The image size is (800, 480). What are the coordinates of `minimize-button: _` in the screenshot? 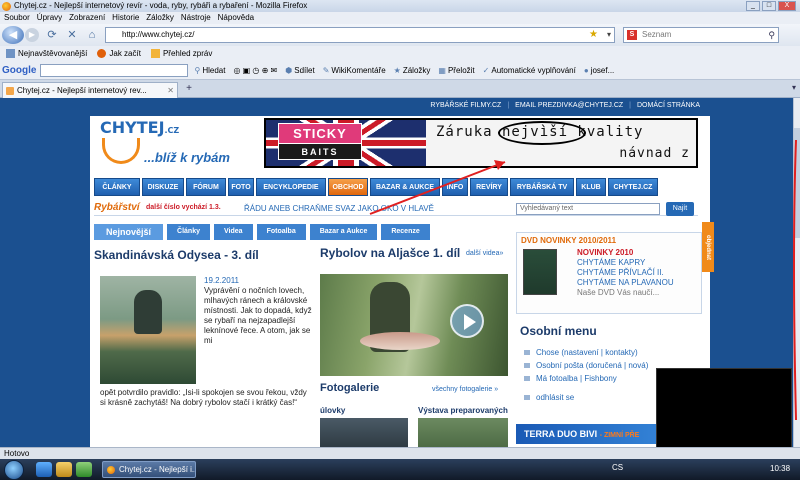 It's located at (753, 6).